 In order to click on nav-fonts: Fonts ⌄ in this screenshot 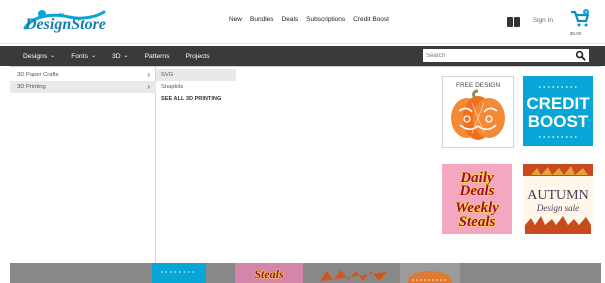, I will do `click(83, 56)`.